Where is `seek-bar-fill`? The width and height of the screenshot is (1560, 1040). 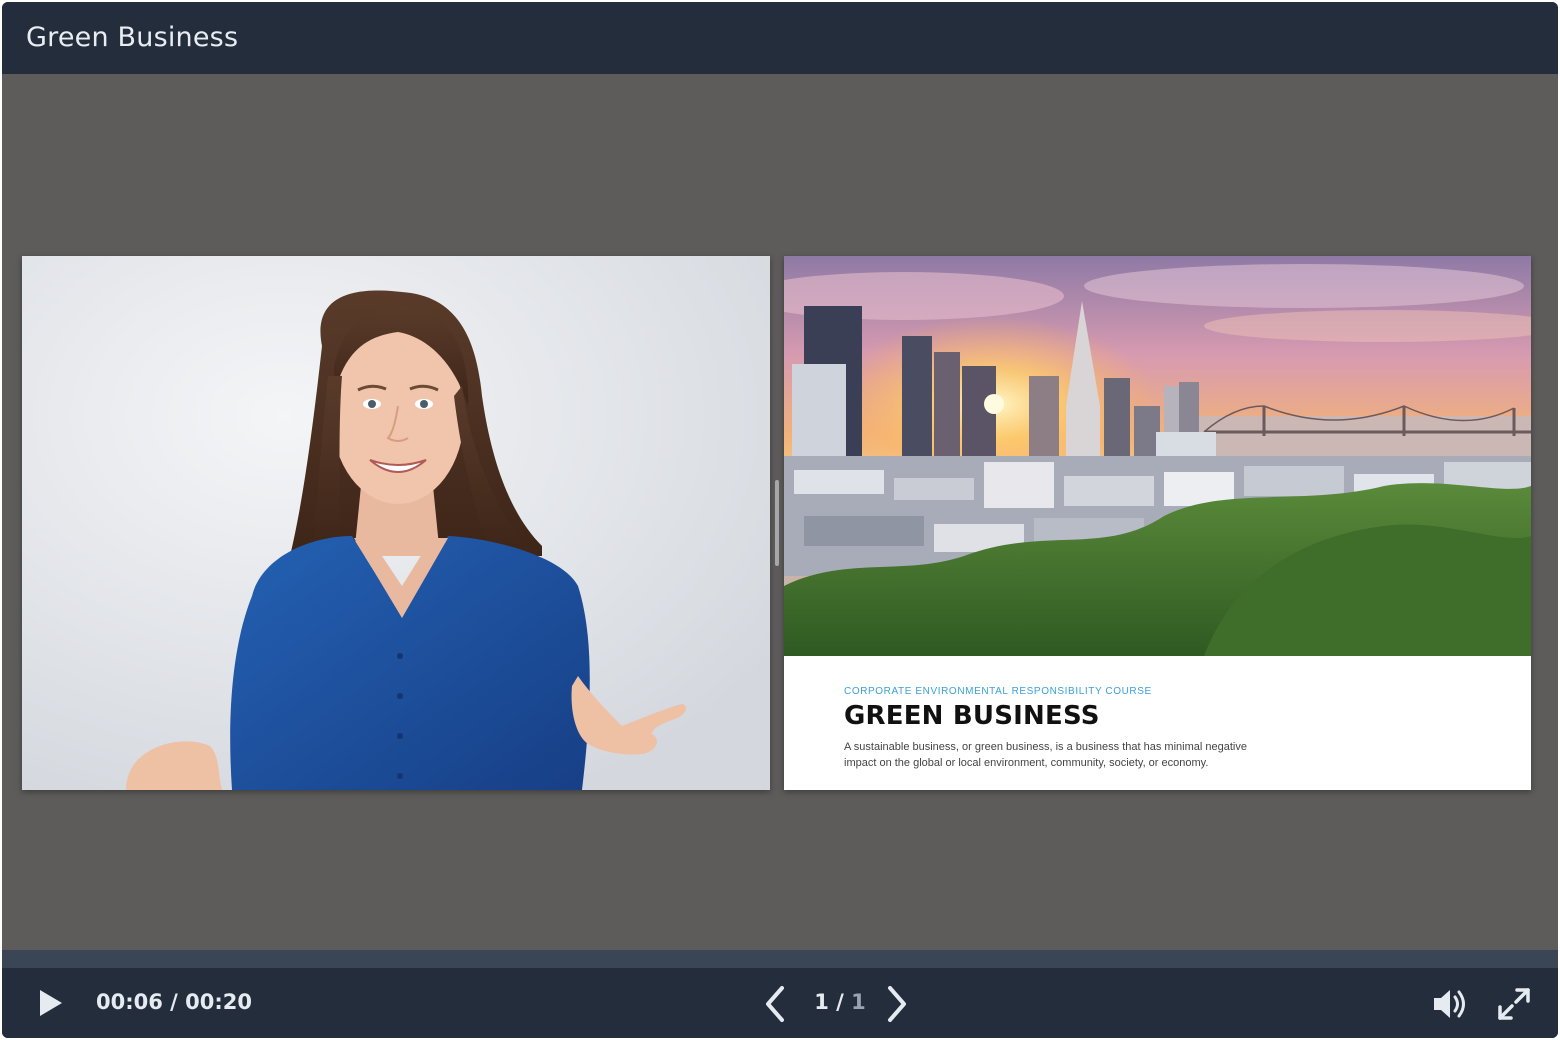 seek-bar-fill is located at coordinates (235, 959).